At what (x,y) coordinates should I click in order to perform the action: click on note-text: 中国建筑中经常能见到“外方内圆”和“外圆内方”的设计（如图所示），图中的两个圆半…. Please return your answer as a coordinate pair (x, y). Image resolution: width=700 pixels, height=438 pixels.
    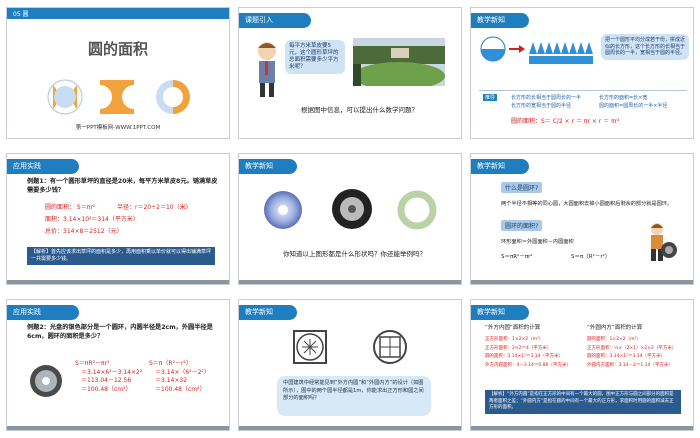
    Looking at the image, I should click on (353, 390).